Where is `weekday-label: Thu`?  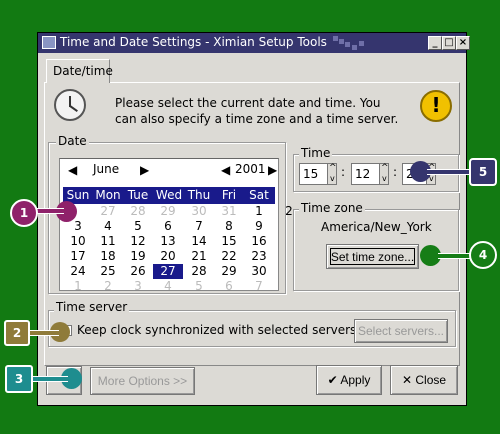 weekday-label: Thu is located at coordinates (199, 195).